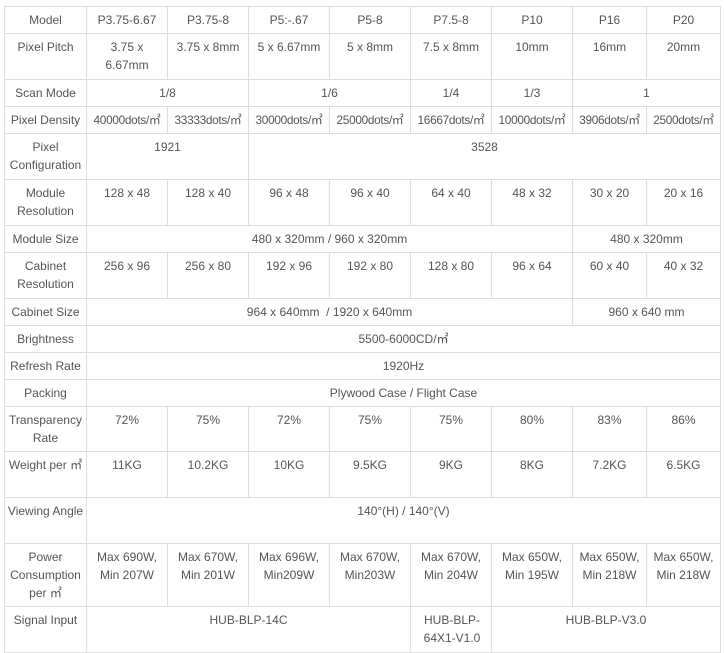 The image size is (724, 653). I want to click on cell-value: 1/6, so click(329, 93).